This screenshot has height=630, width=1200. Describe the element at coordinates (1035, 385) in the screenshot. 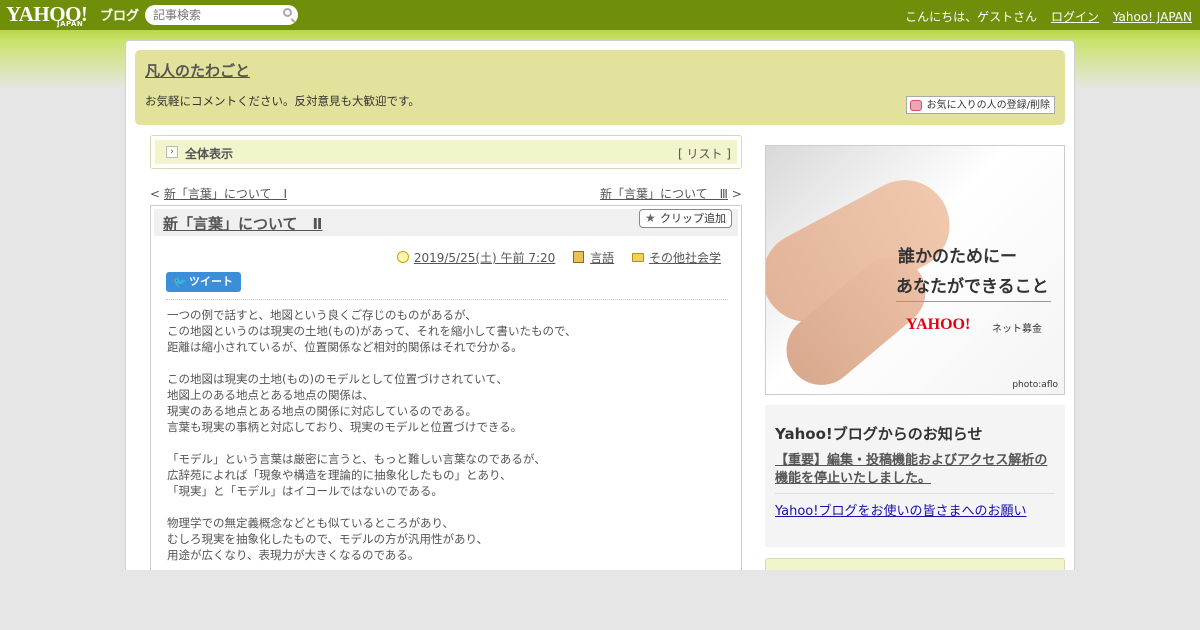

I see `ad-credit: photo:aflo` at that location.